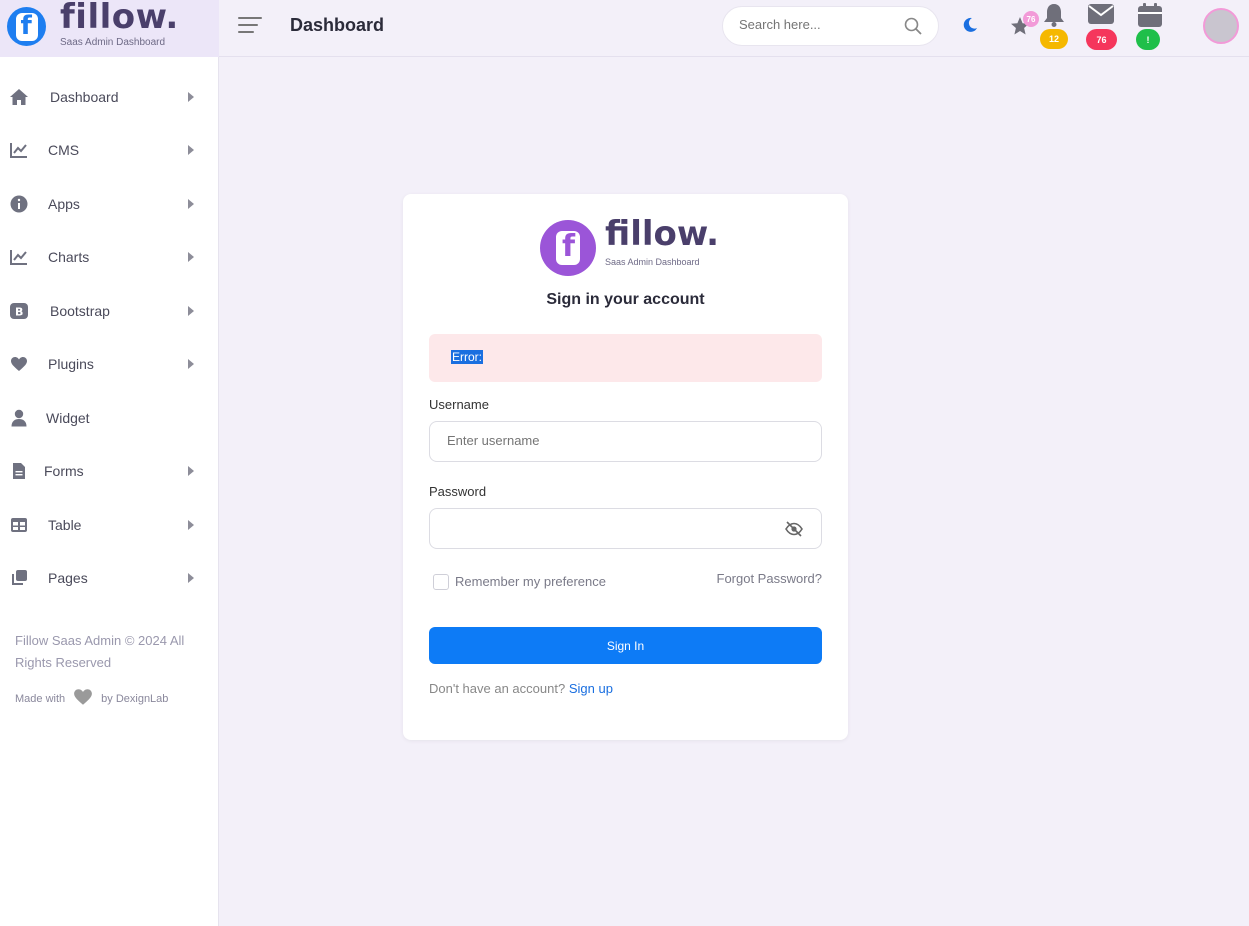 The height and width of the screenshot is (926, 1249). Describe the element at coordinates (625, 645) in the screenshot. I see `signin-button: Sign In` at that location.